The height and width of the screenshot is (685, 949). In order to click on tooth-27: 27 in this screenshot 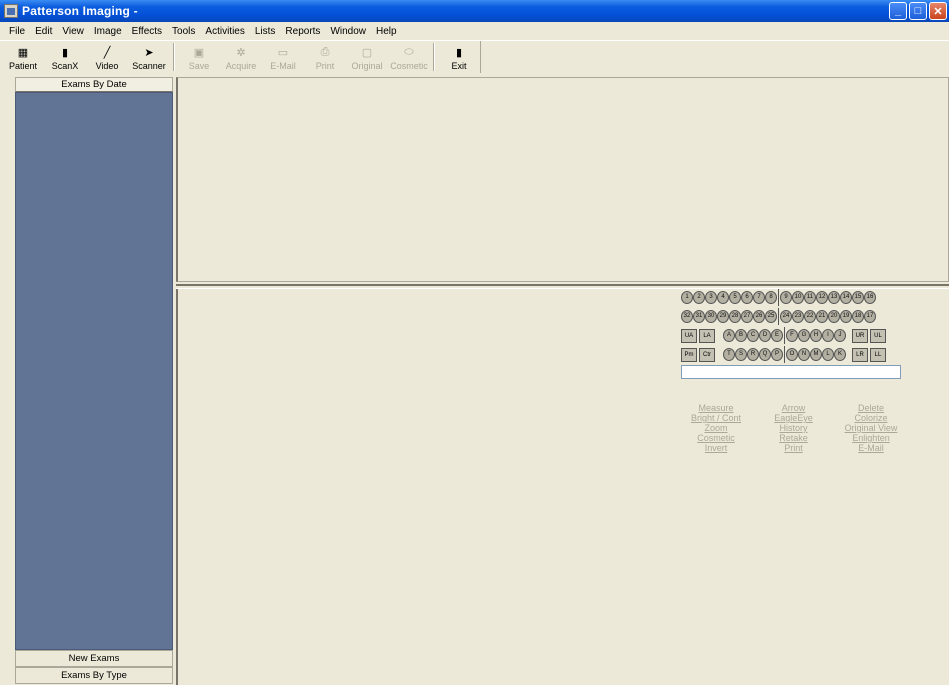, I will do `click(747, 316)`.